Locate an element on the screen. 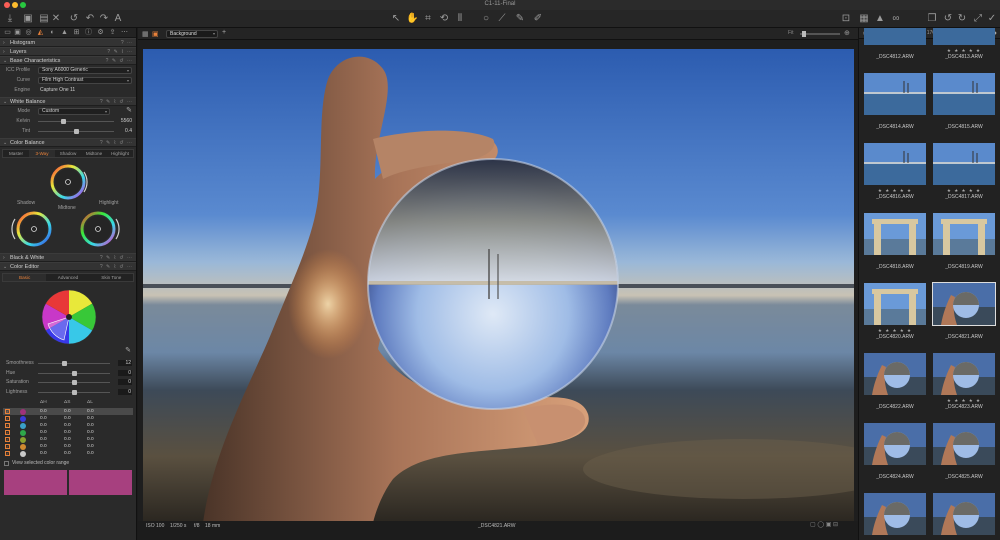 The height and width of the screenshot is (540, 1000). copy-icon: ❐ is located at coordinates (932, 19).